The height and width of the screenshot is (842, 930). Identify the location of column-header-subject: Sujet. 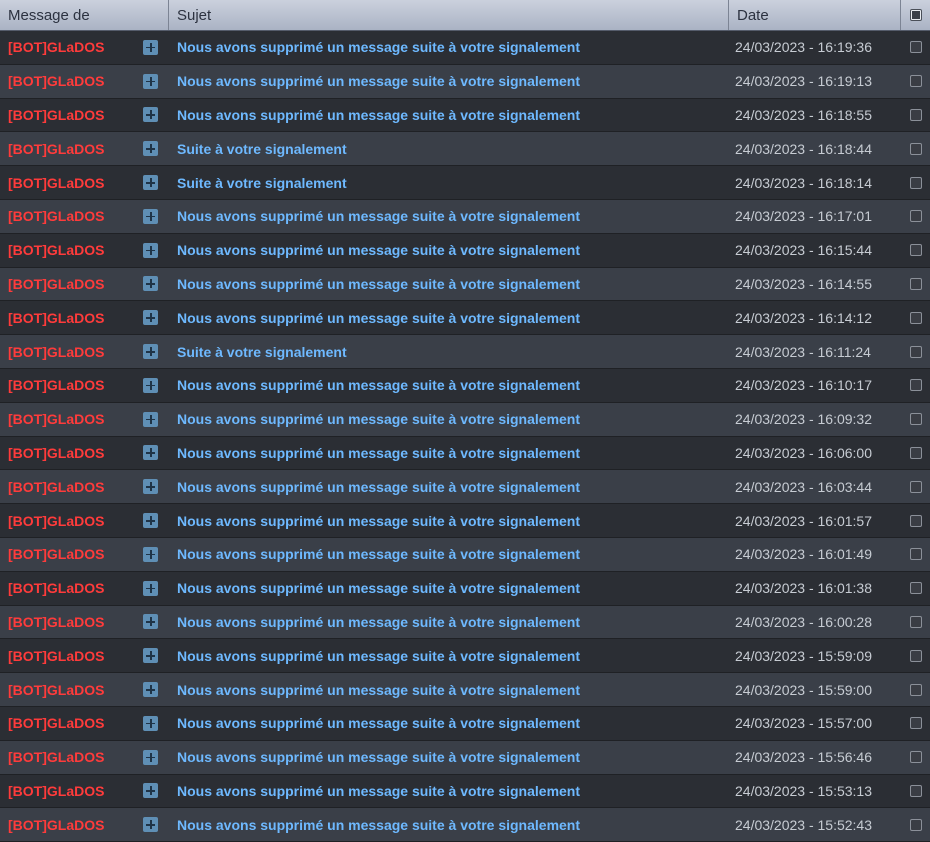
(449, 15).